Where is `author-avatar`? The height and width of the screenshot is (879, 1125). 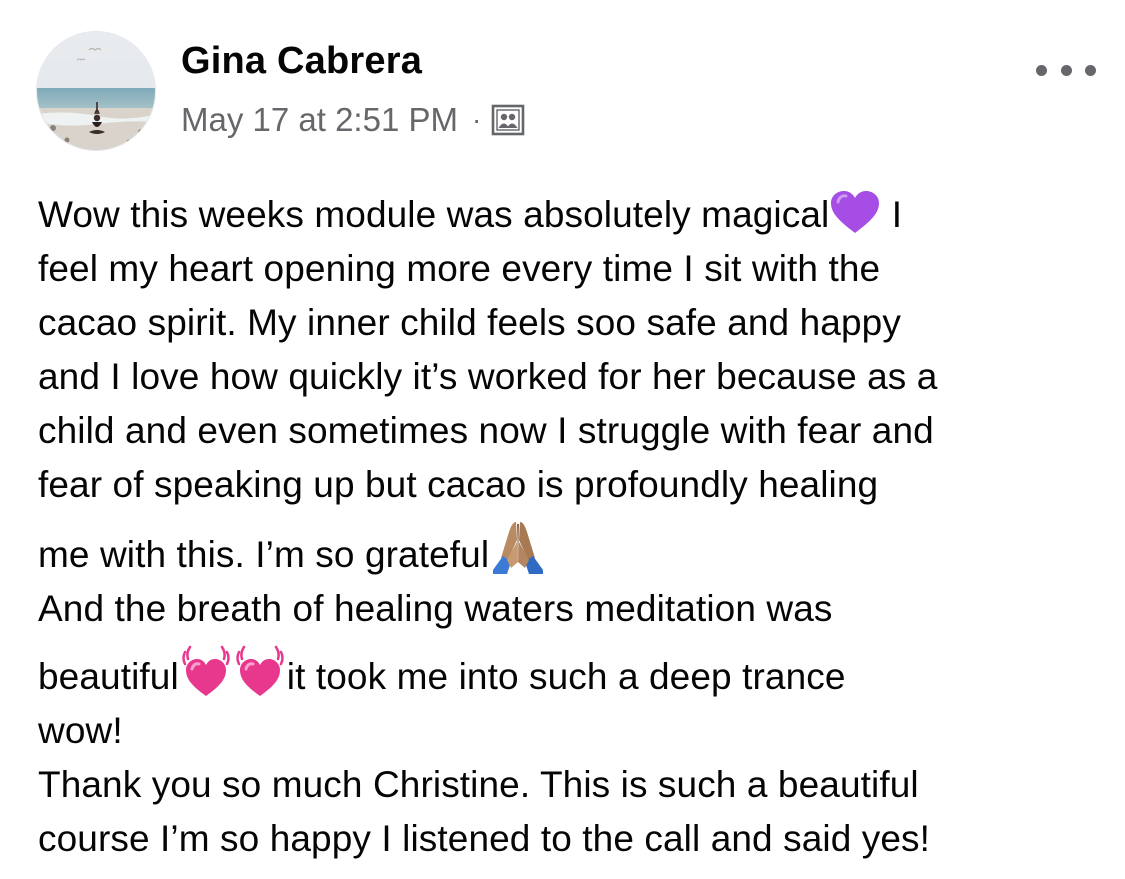 author-avatar is located at coordinates (96, 91).